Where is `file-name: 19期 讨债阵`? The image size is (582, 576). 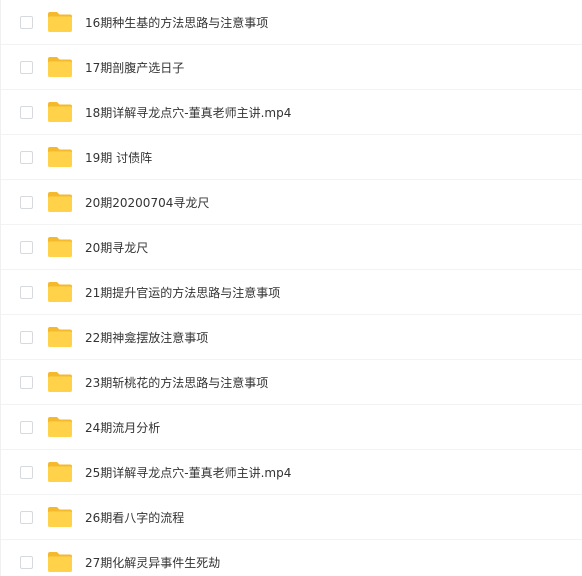
file-name: 19期 讨债阵 is located at coordinates (118, 157).